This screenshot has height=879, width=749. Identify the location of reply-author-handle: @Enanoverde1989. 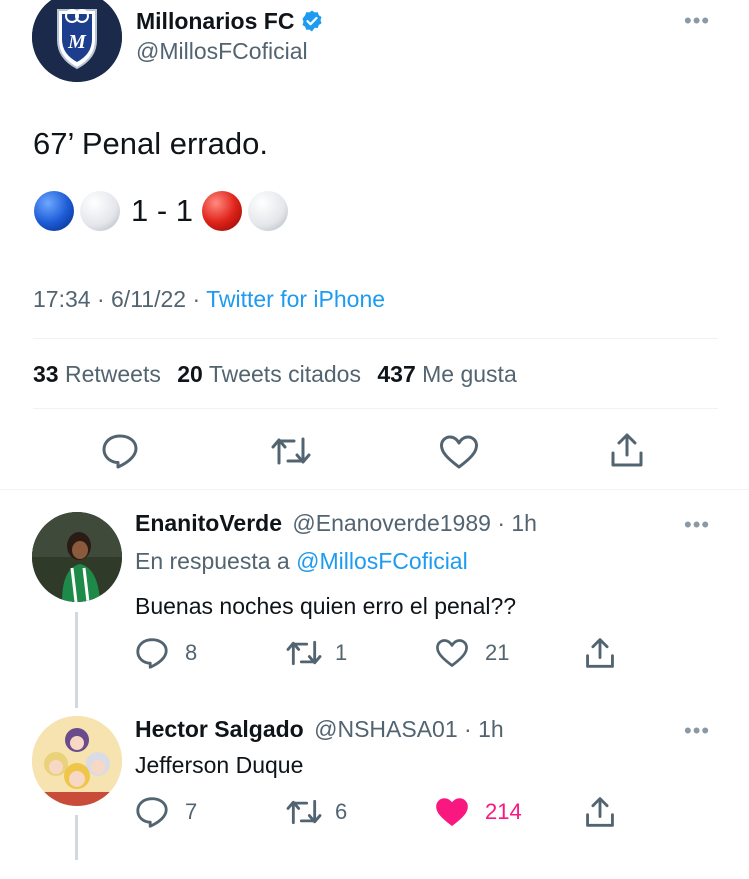
(391, 523).